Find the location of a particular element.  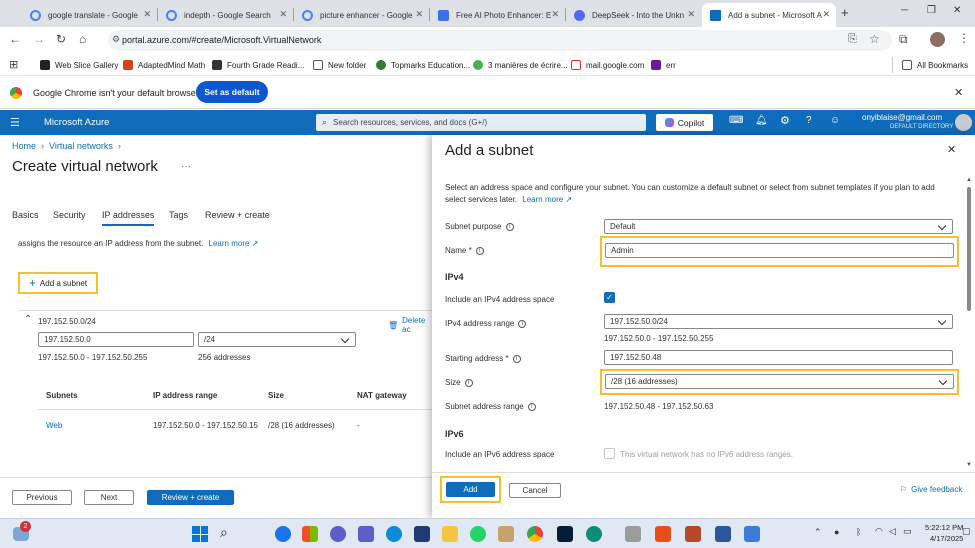

size-dropdown: /28 (16 addresses) is located at coordinates (779, 381).